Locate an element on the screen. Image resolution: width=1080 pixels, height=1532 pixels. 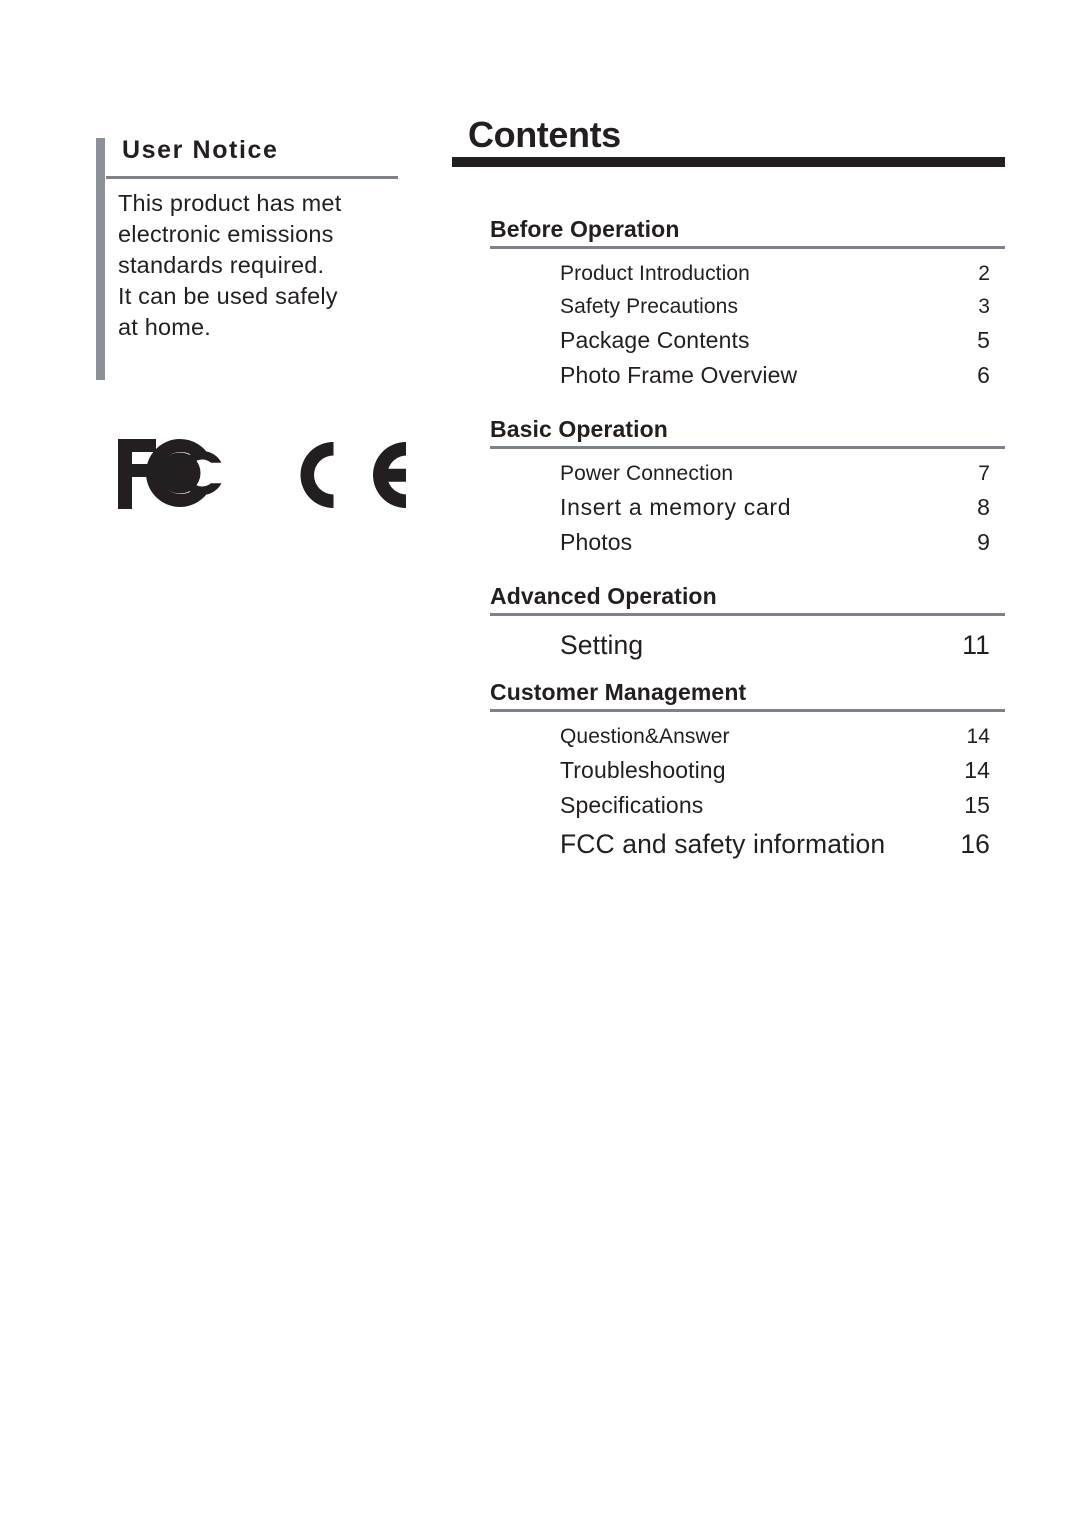
user-notice-underline is located at coordinates (252, 177).